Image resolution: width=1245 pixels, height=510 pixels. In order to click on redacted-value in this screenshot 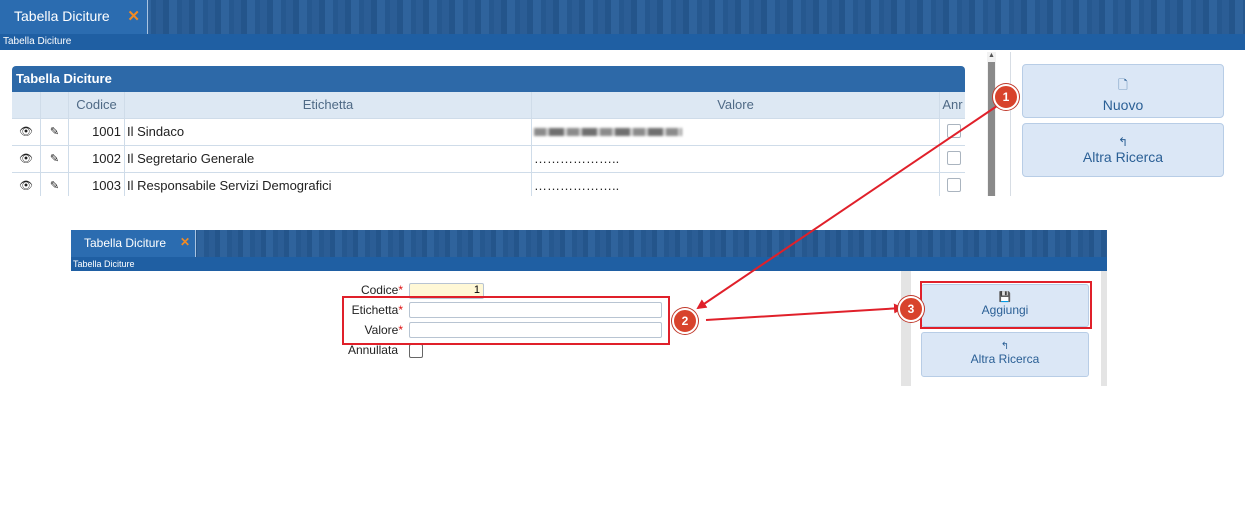, I will do `click(608, 132)`.